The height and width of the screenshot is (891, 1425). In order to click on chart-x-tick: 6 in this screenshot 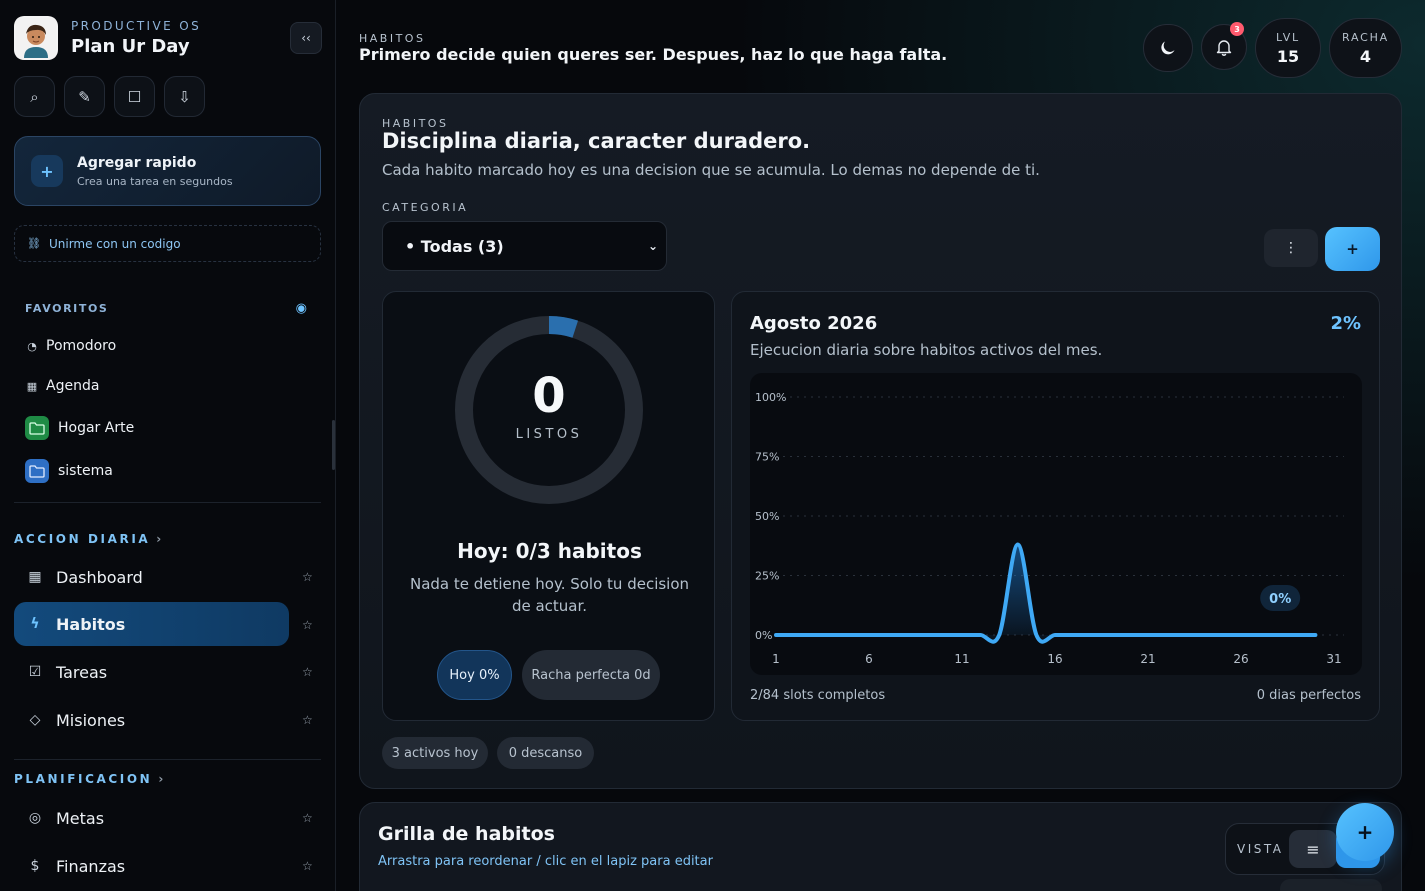, I will do `click(869, 659)`.